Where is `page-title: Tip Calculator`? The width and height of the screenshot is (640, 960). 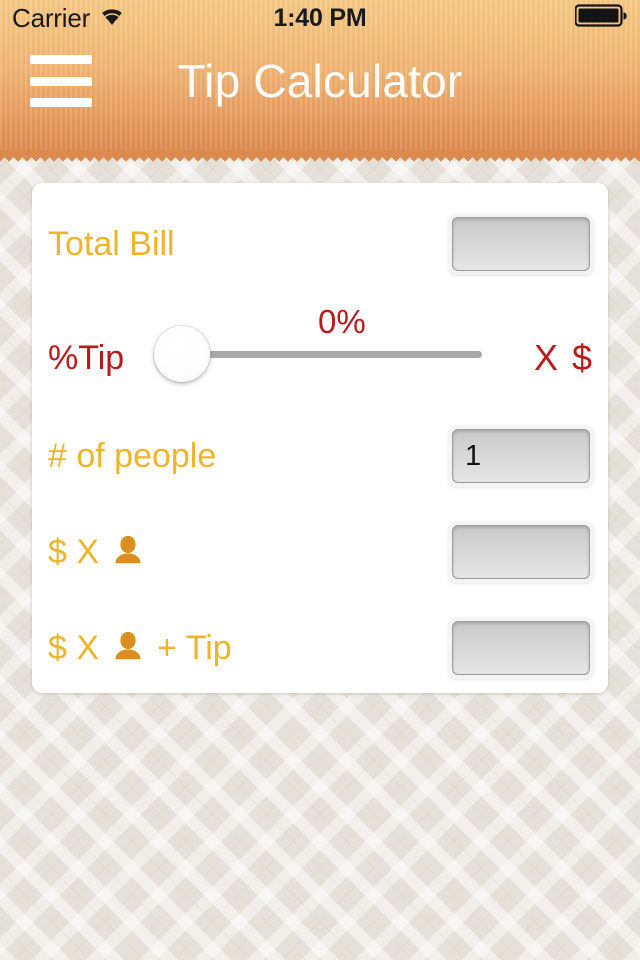 page-title: Tip Calculator is located at coordinates (320, 81).